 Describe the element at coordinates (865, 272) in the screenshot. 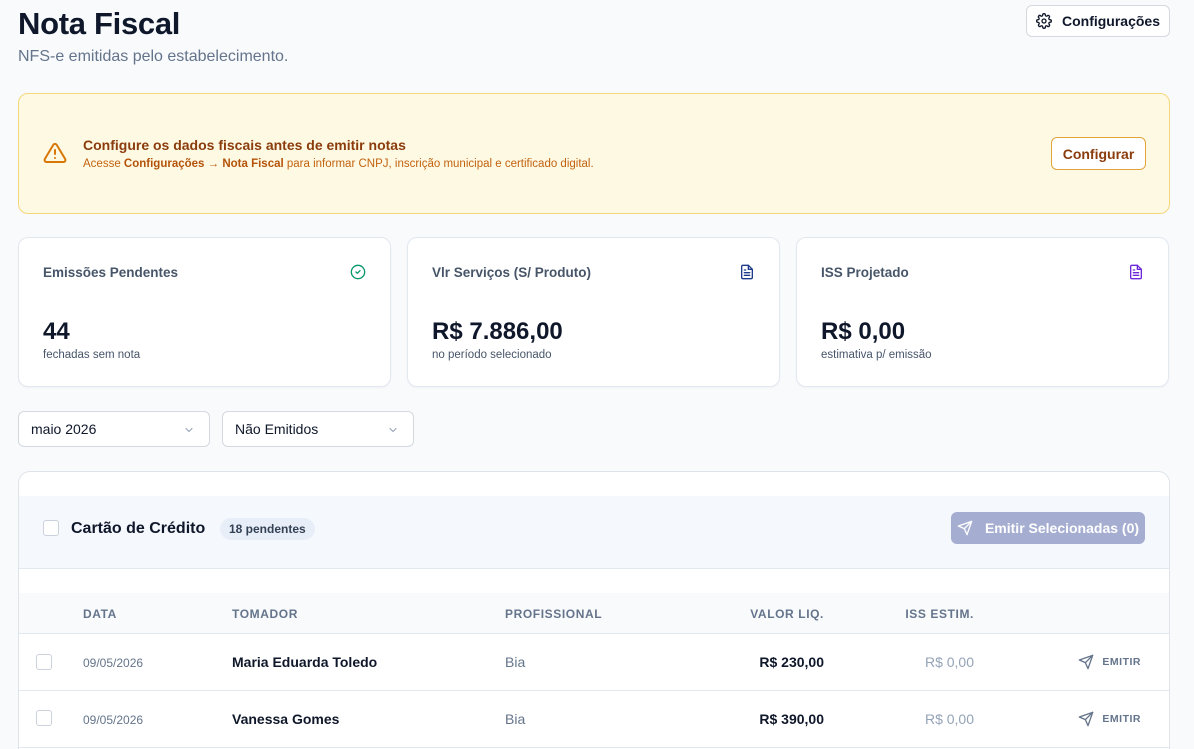

I see `kpi-label: ISS Projetado` at that location.